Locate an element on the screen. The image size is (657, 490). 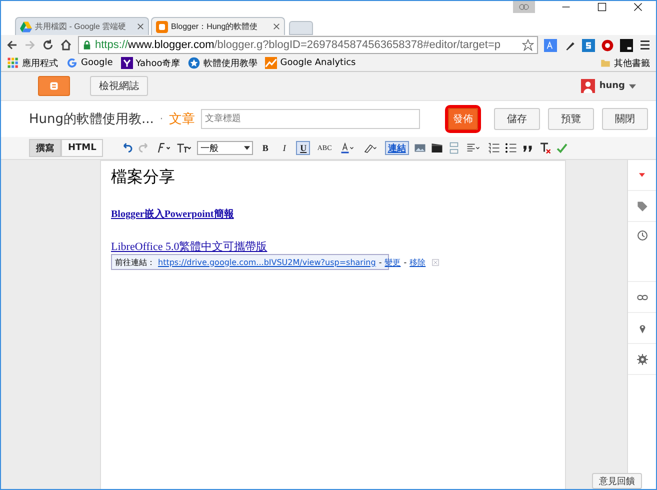
spellcheck-icon is located at coordinates (562, 148).